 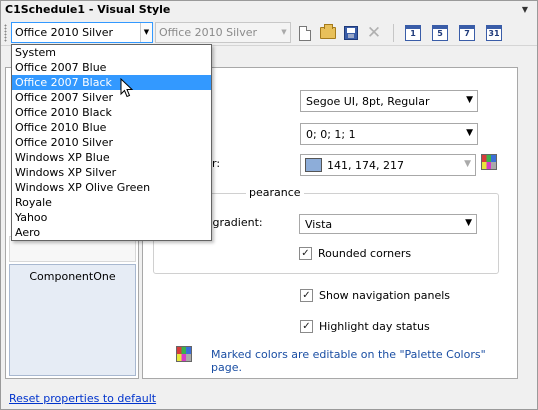 I want to click on dropdown-item: Office 2010 Black, so click(x=111, y=112).